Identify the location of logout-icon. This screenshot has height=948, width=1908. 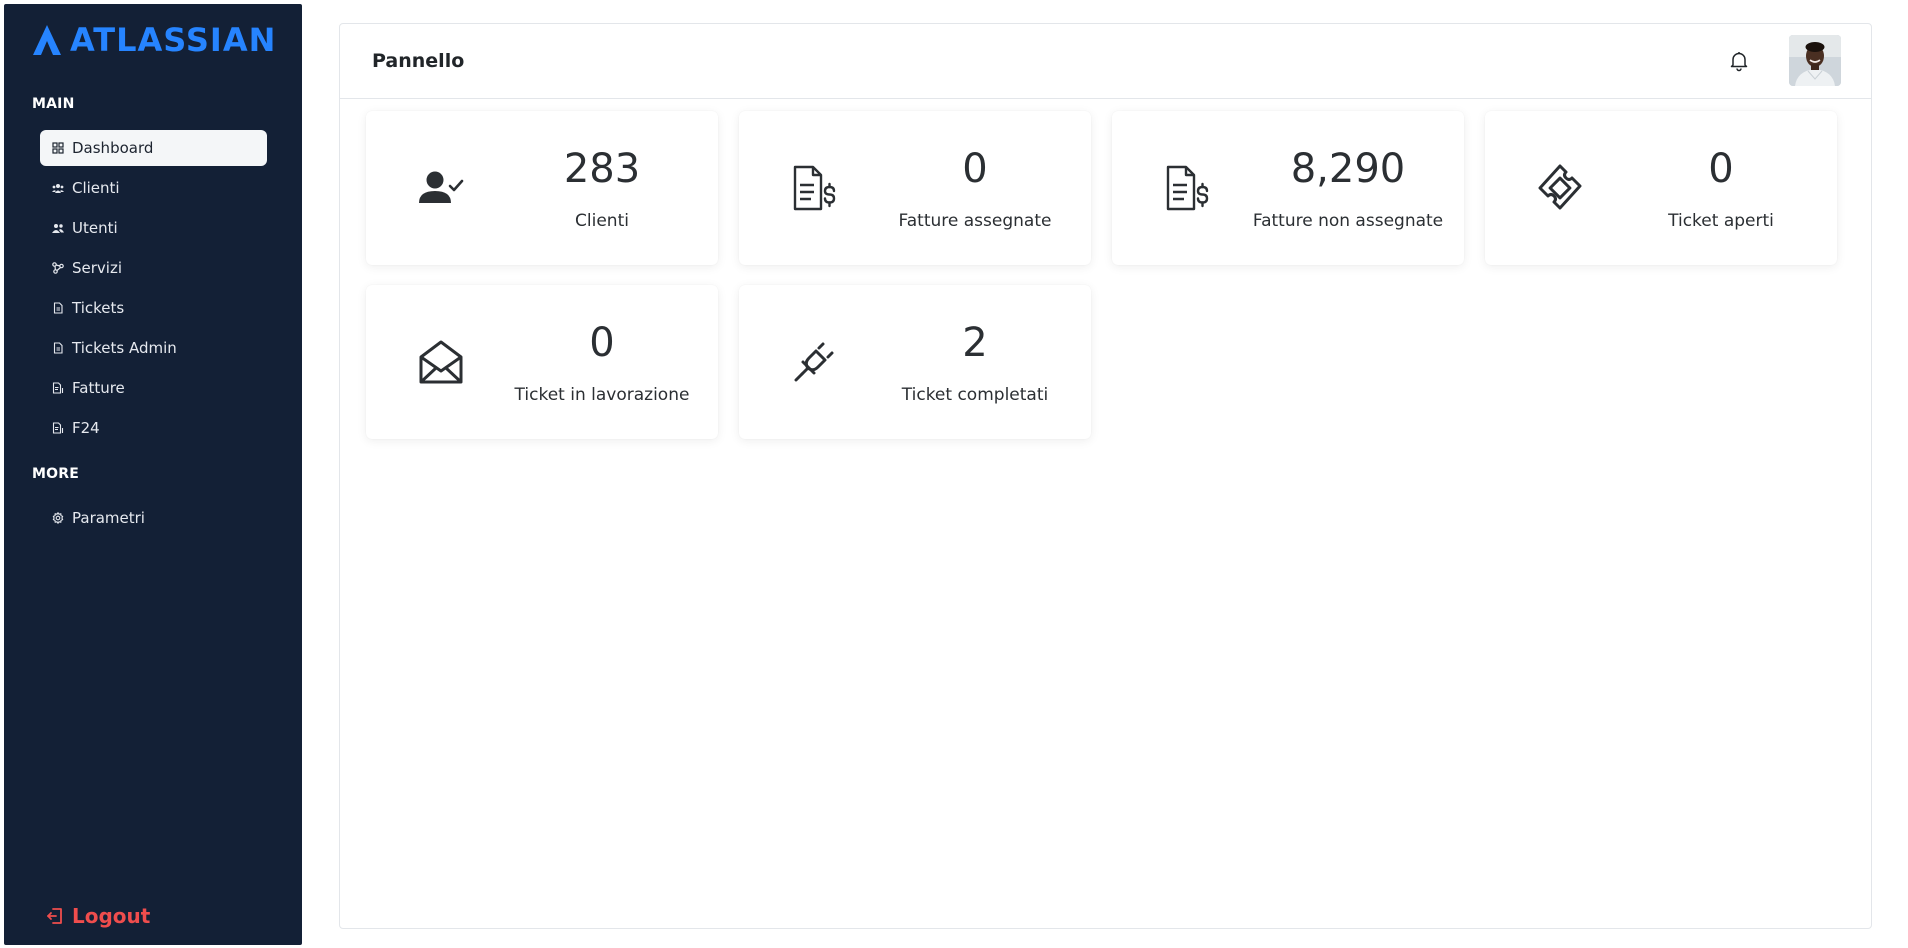
(54, 916).